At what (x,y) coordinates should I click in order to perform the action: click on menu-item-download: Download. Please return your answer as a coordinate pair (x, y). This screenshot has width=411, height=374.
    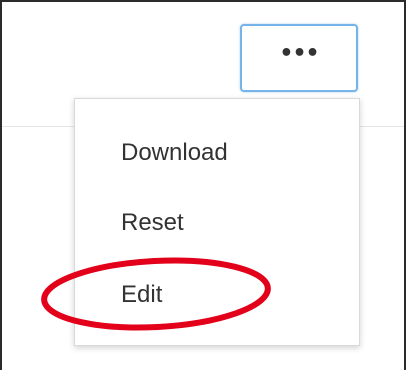
    Looking at the image, I should click on (217, 153).